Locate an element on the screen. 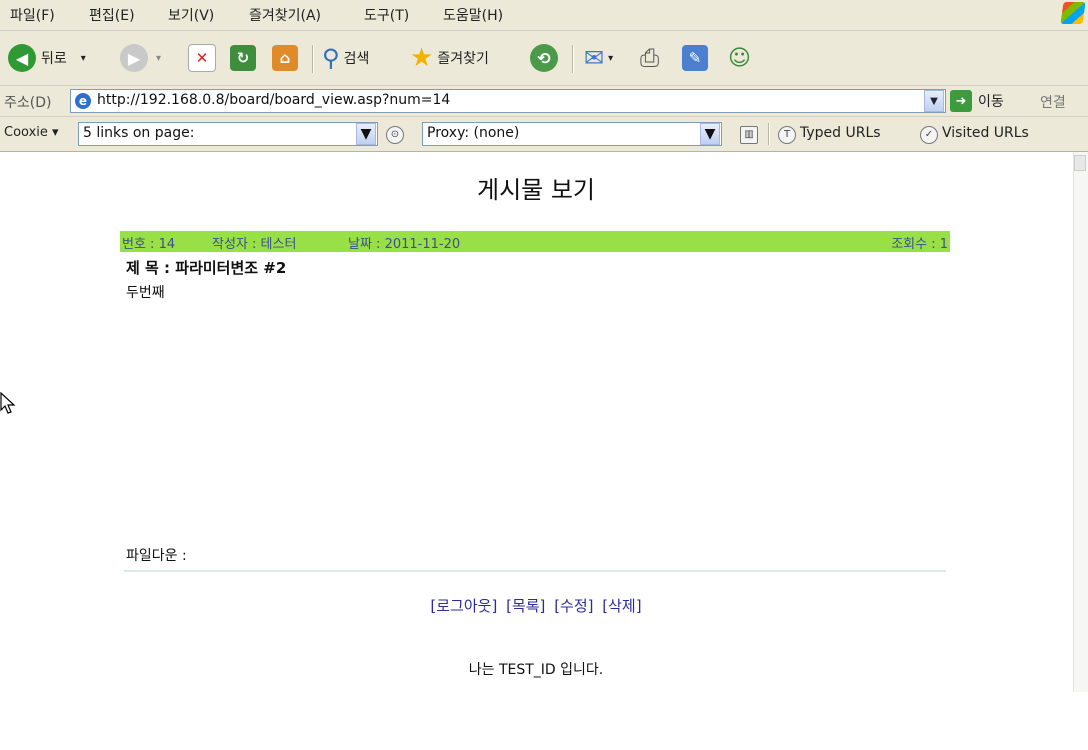 This screenshot has width=1088, height=750. scroll-up-icon is located at coordinates (1080, 163).